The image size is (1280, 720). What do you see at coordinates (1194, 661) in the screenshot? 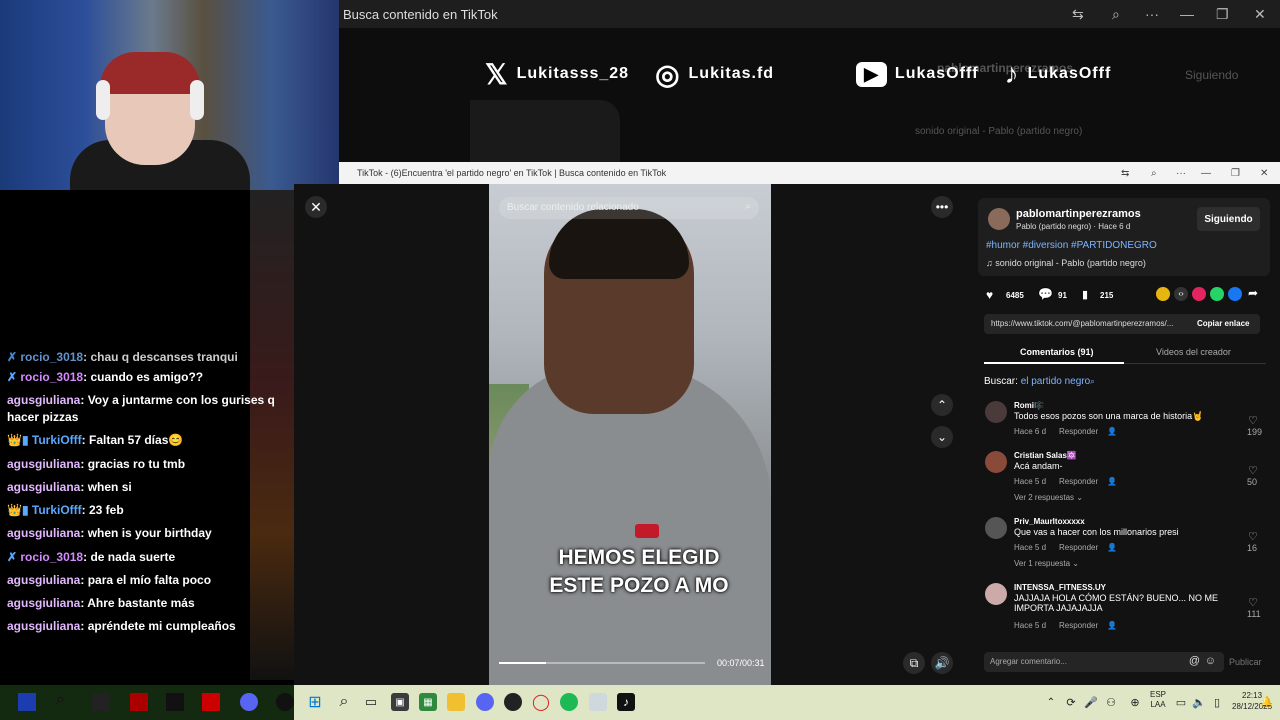
I see `mention-icon: @` at bounding box center [1194, 661].